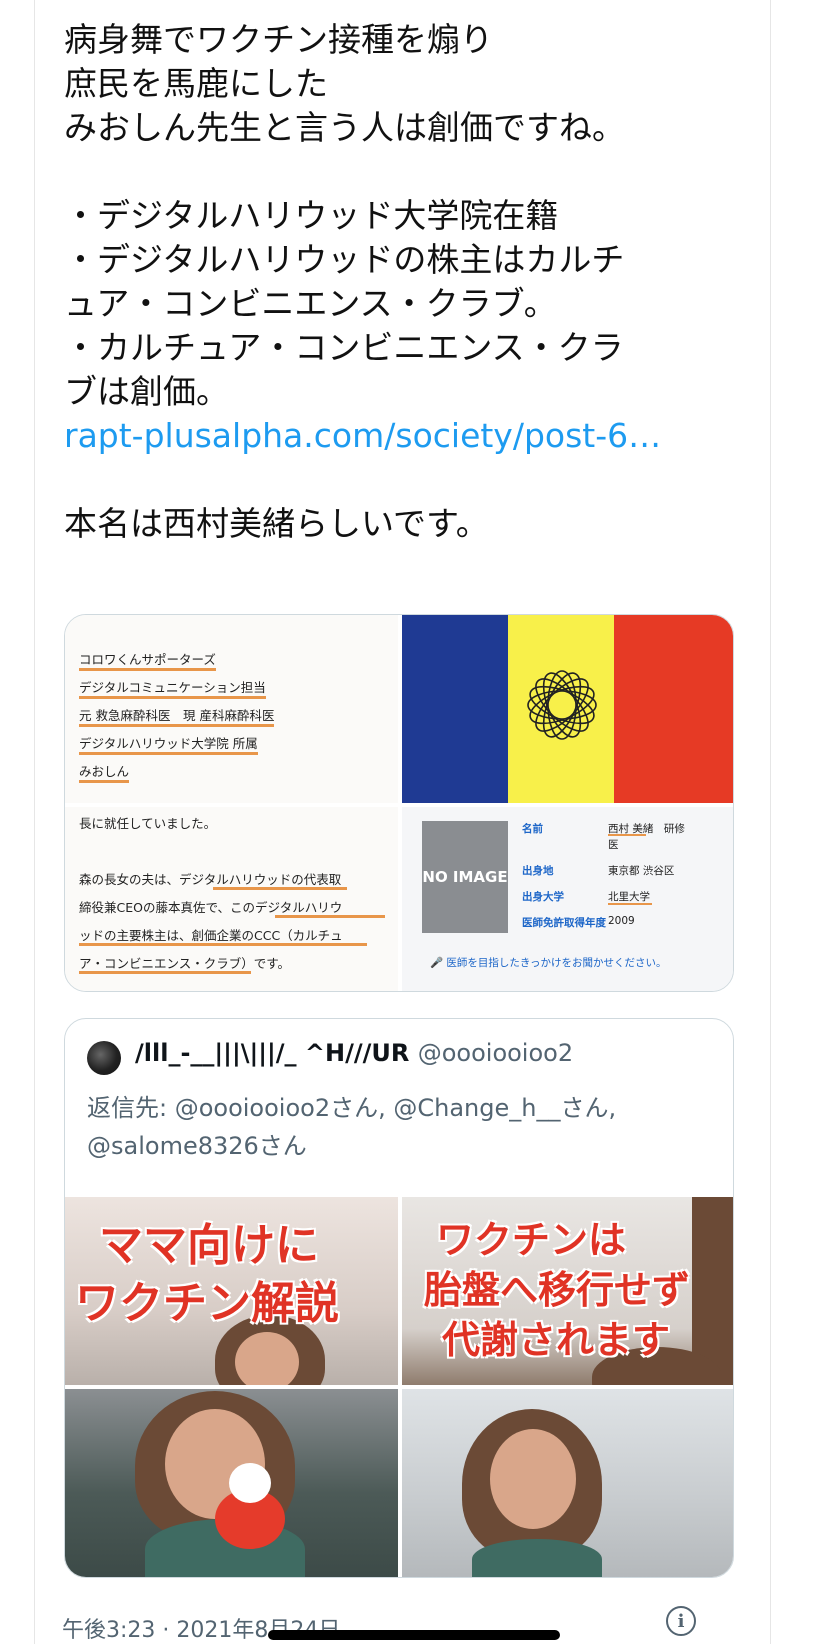 This screenshot has height=1644, width=828. Describe the element at coordinates (538, 871) in the screenshot. I see `profile-label: 出身地` at that location.